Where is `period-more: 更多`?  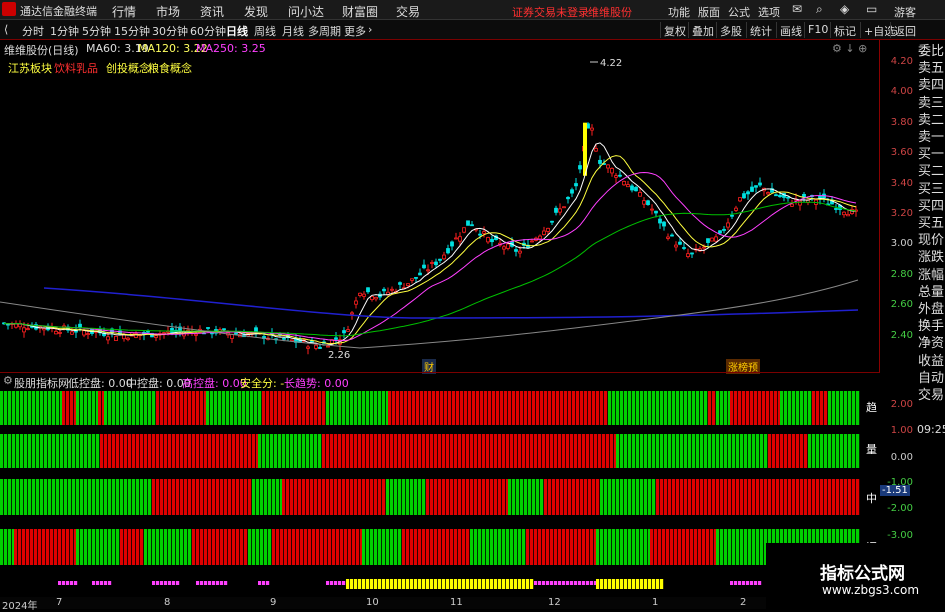
period-more: 更多 is located at coordinates (355, 31).